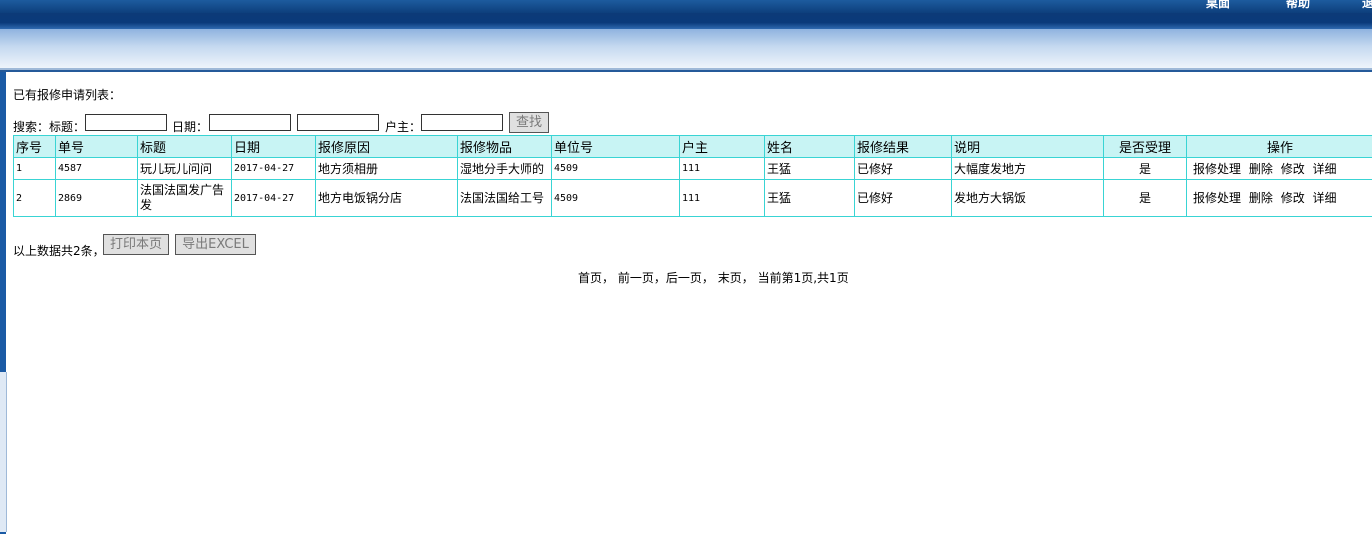 The height and width of the screenshot is (534, 1372). What do you see at coordinates (31, 127) in the screenshot?
I see `search-label: 搜索：` at bounding box center [31, 127].